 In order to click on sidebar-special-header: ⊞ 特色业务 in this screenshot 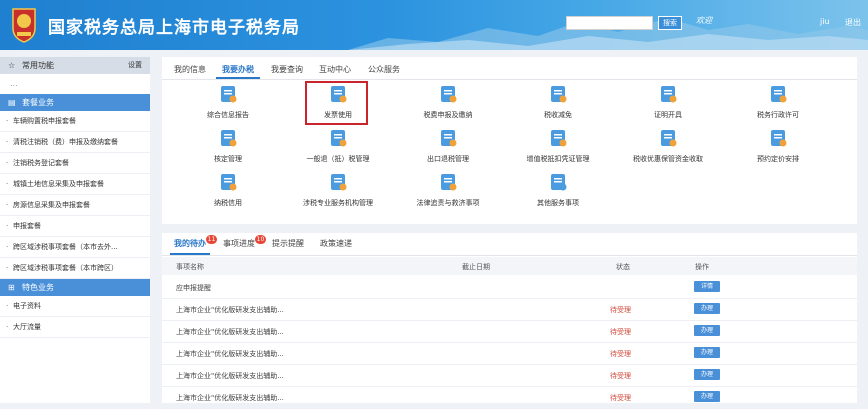, I will do `click(75, 287)`.